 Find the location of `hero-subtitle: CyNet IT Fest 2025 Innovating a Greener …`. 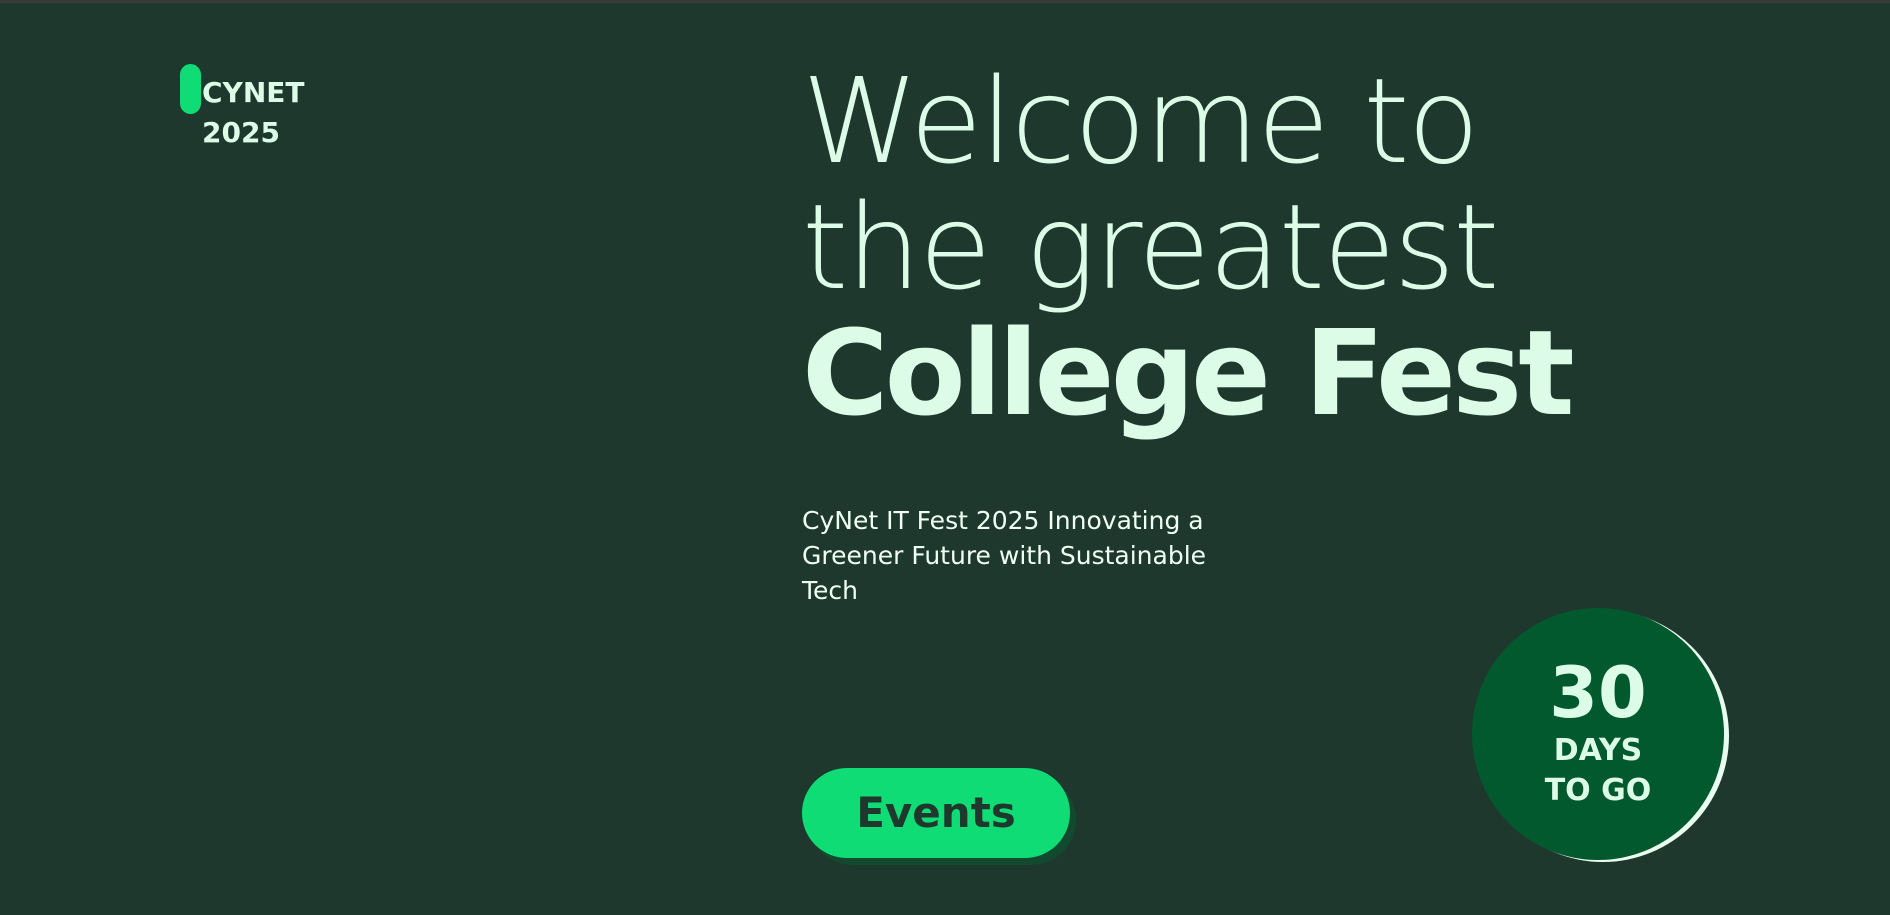

hero-subtitle: CyNet IT Fest 2025 Innovating a Greener … is located at coordinates (1004, 555).